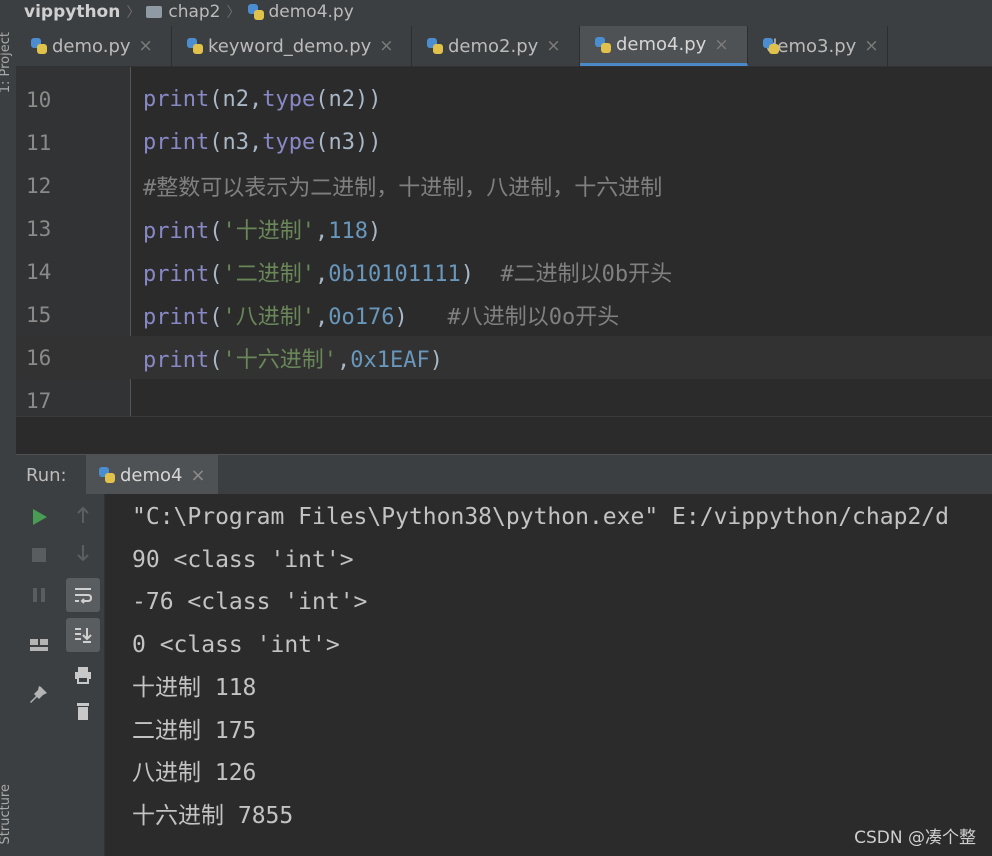 The width and height of the screenshot is (992, 856). What do you see at coordinates (39, 142) in the screenshot?
I see `line-number: 11` at bounding box center [39, 142].